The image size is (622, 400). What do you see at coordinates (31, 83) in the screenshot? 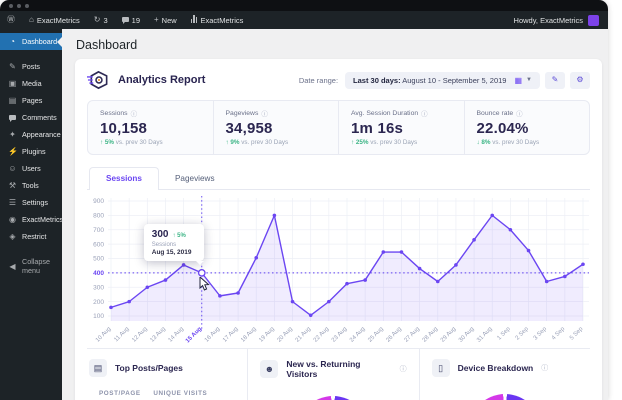
I see `sidebar-item-media: ▣ Media` at bounding box center [31, 83].